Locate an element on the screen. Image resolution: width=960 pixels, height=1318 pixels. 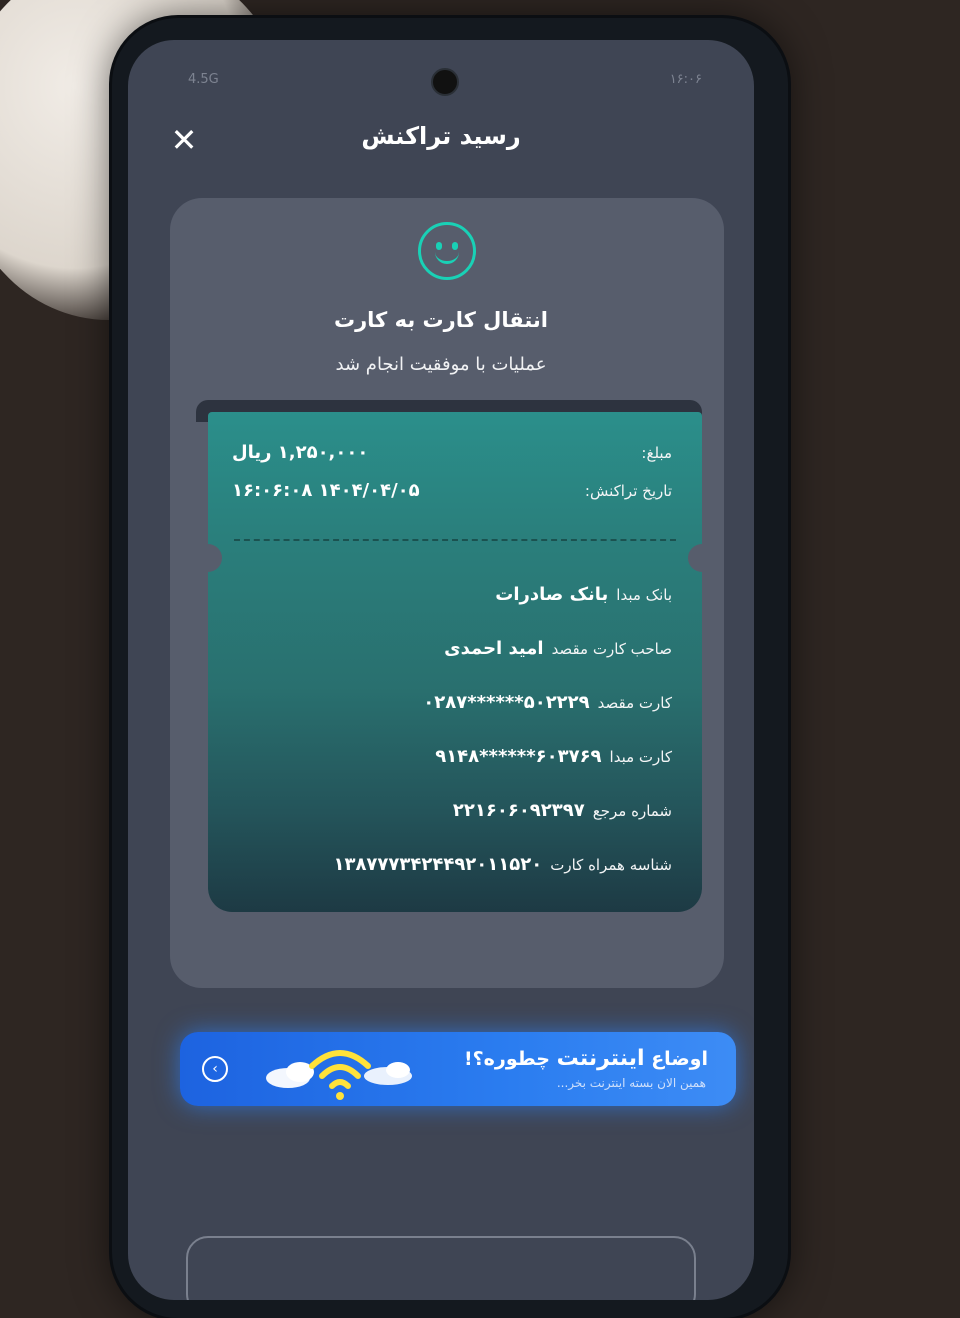
ticket-notch-left is located at coordinates (215, 558).